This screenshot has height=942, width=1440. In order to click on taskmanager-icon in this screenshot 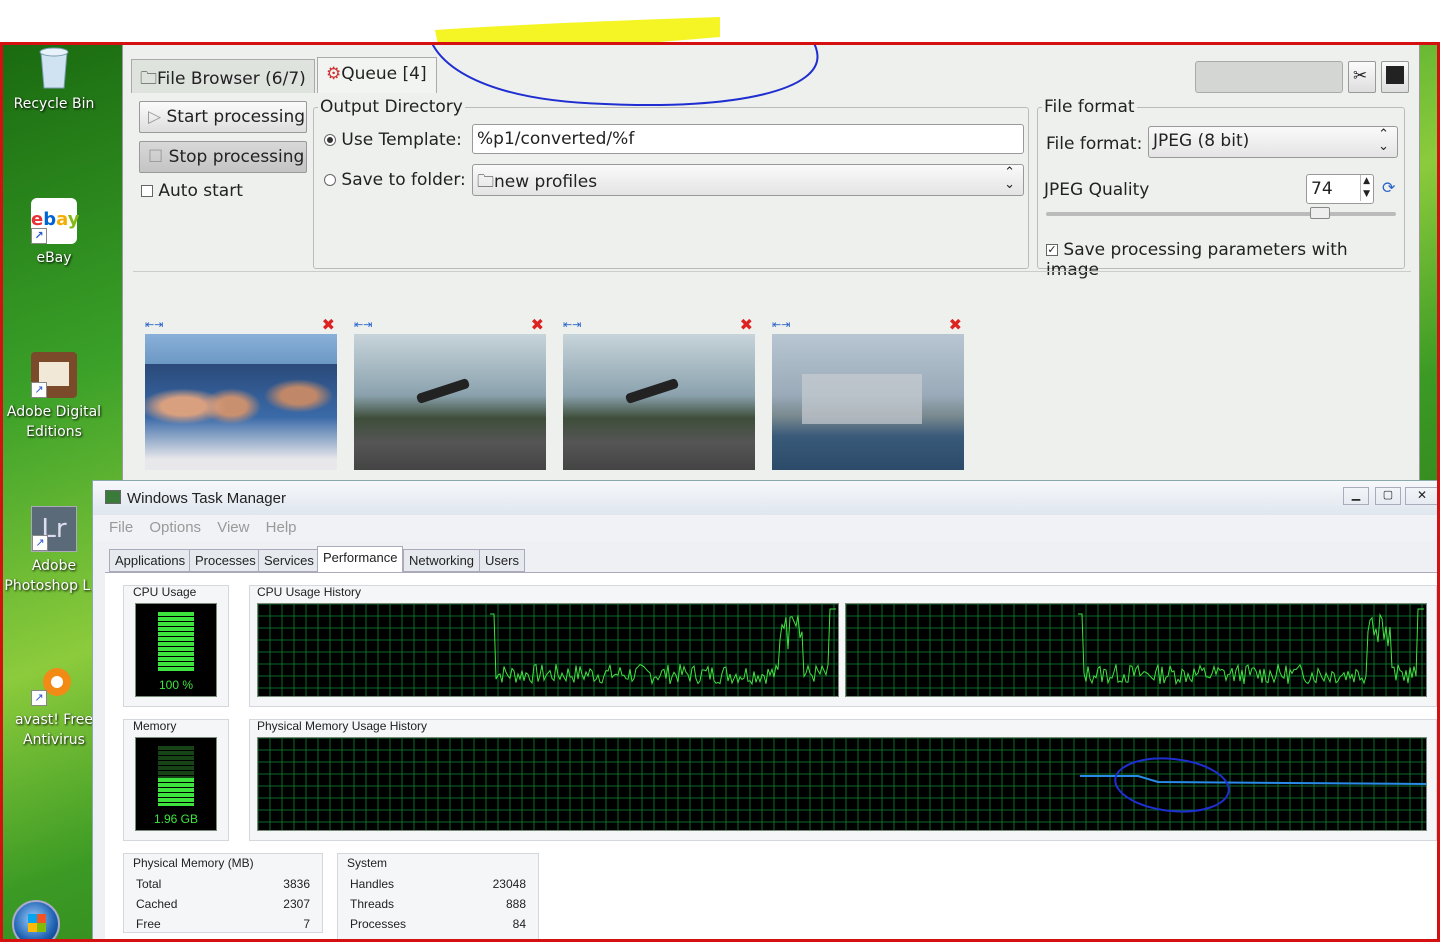, I will do `click(113, 497)`.